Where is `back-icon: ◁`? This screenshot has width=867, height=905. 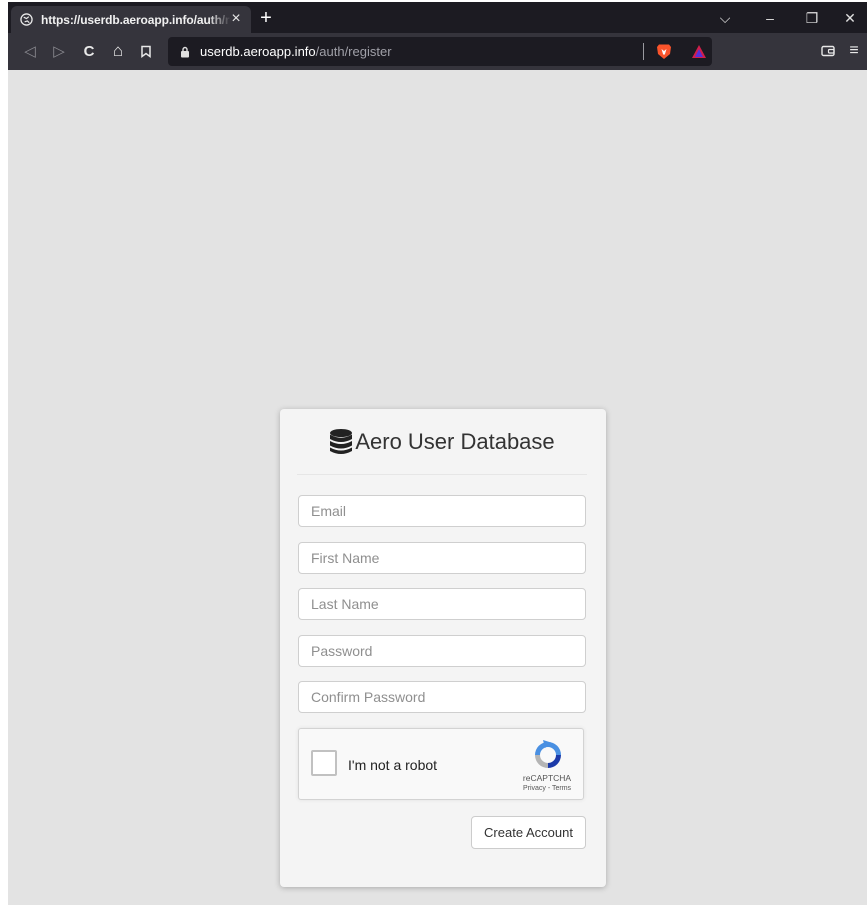 back-icon: ◁ is located at coordinates (30, 51).